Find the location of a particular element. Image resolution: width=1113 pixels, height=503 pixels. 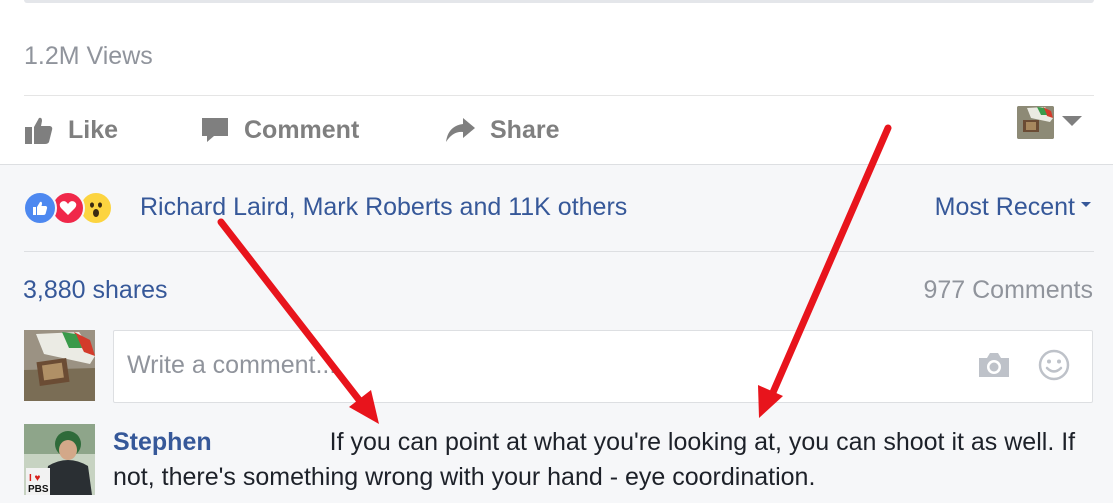

like-button: Like is located at coordinates (71, 130).